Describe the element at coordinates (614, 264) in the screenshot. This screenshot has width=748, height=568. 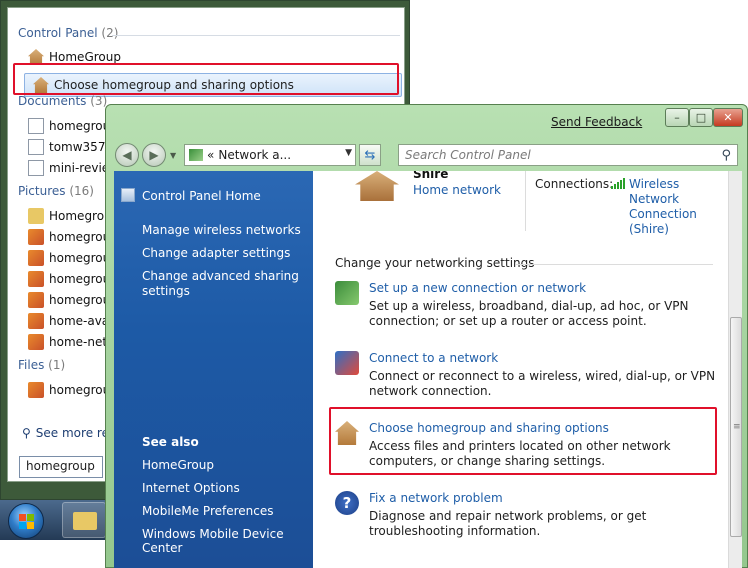
I see `section-divider` at that location.